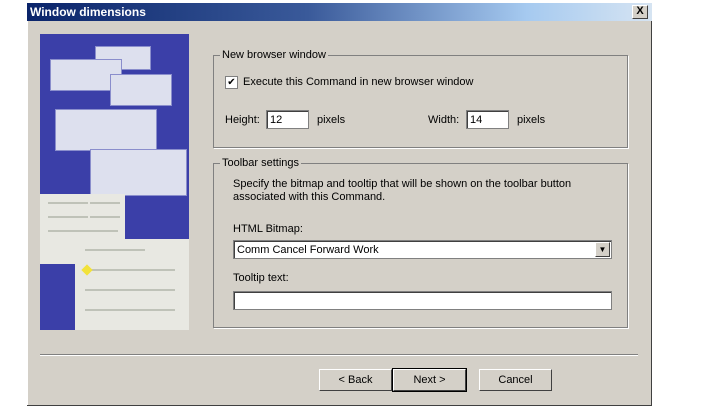 This screenshot has width=708, height=411. What do you see at coordinates (132, 284) in the screenshot?
I see `document-sheet` at bounding box center [132, 284].